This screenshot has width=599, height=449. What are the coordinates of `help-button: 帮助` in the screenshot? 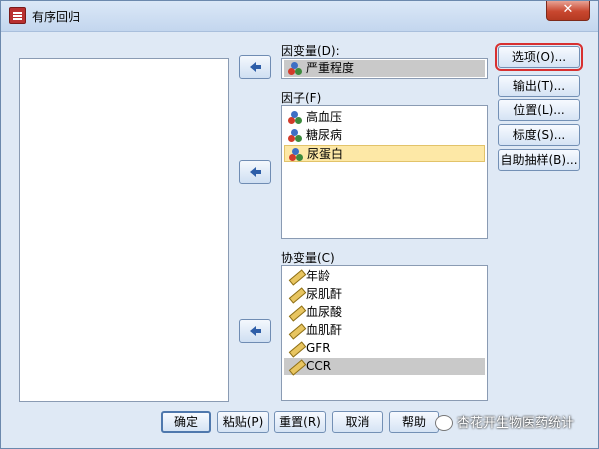 It's located at (414, 422).